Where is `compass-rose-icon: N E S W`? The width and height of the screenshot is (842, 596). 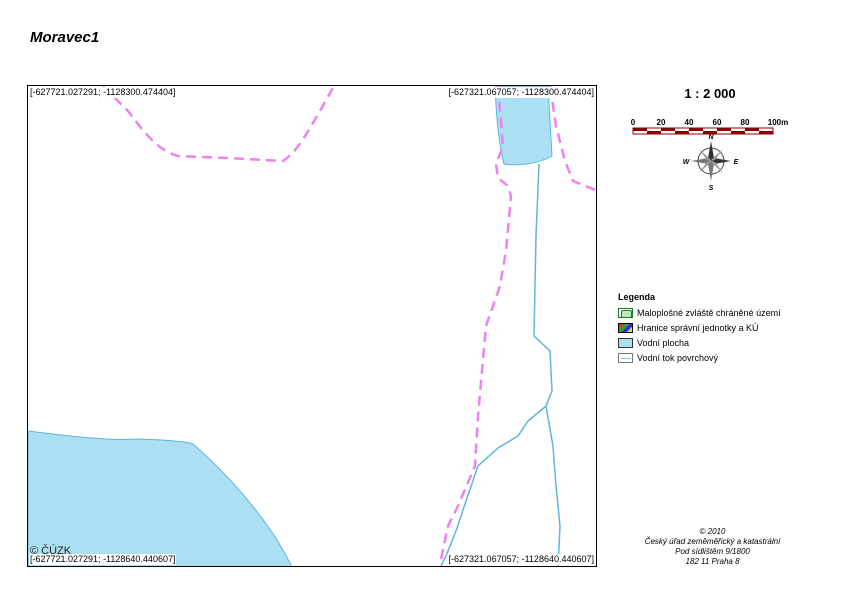 compass-rose-icon: N E S W is located at coordinates (711, 163).